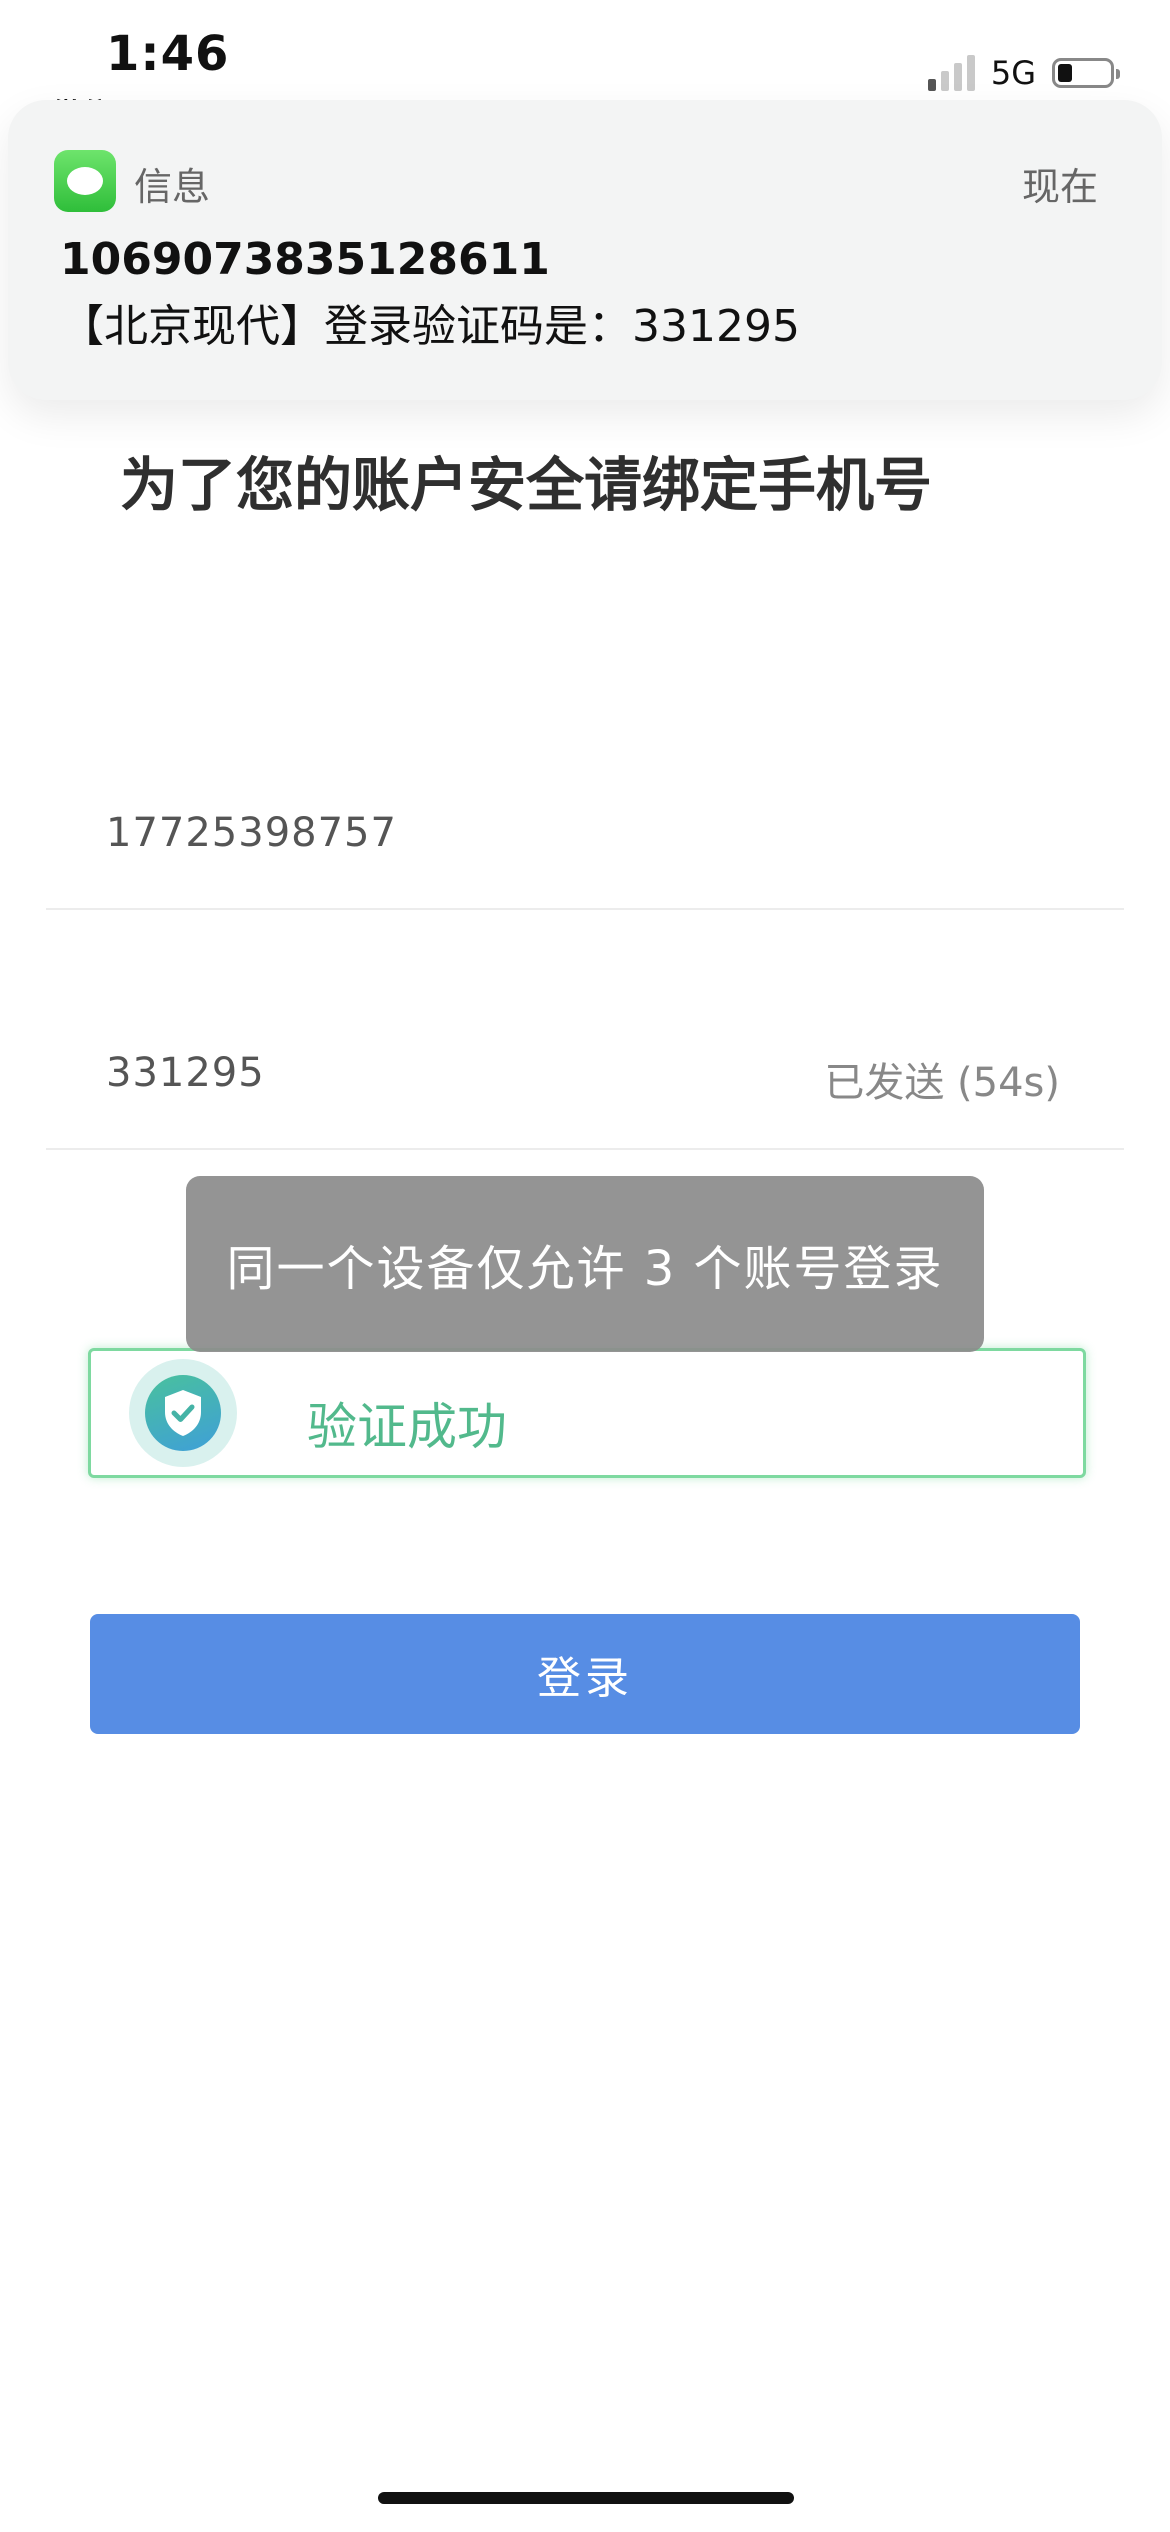 The image size is (1170, 2532). I want to click on notification-time: 现在, so click(1059, 187).